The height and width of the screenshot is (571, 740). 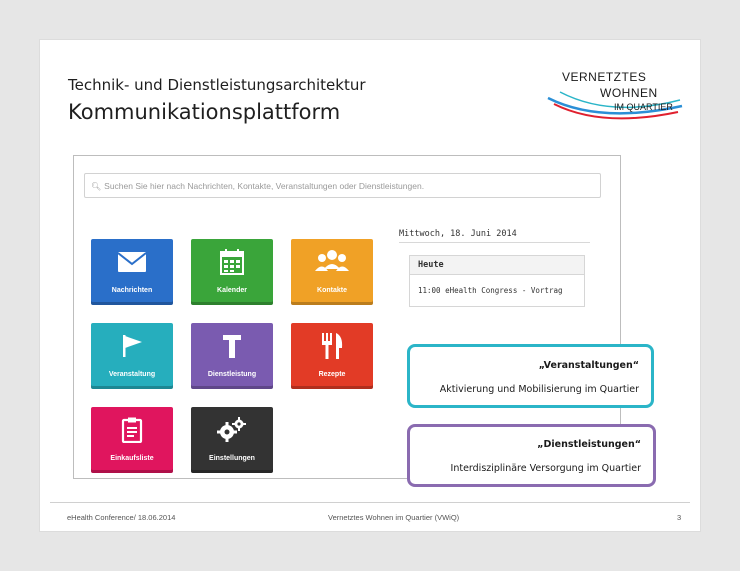 What do you see at coordinates (589, 444) in the screenshot?
I see `callout-title: „Dienstleistungen“` at bounding box center [589, 444].